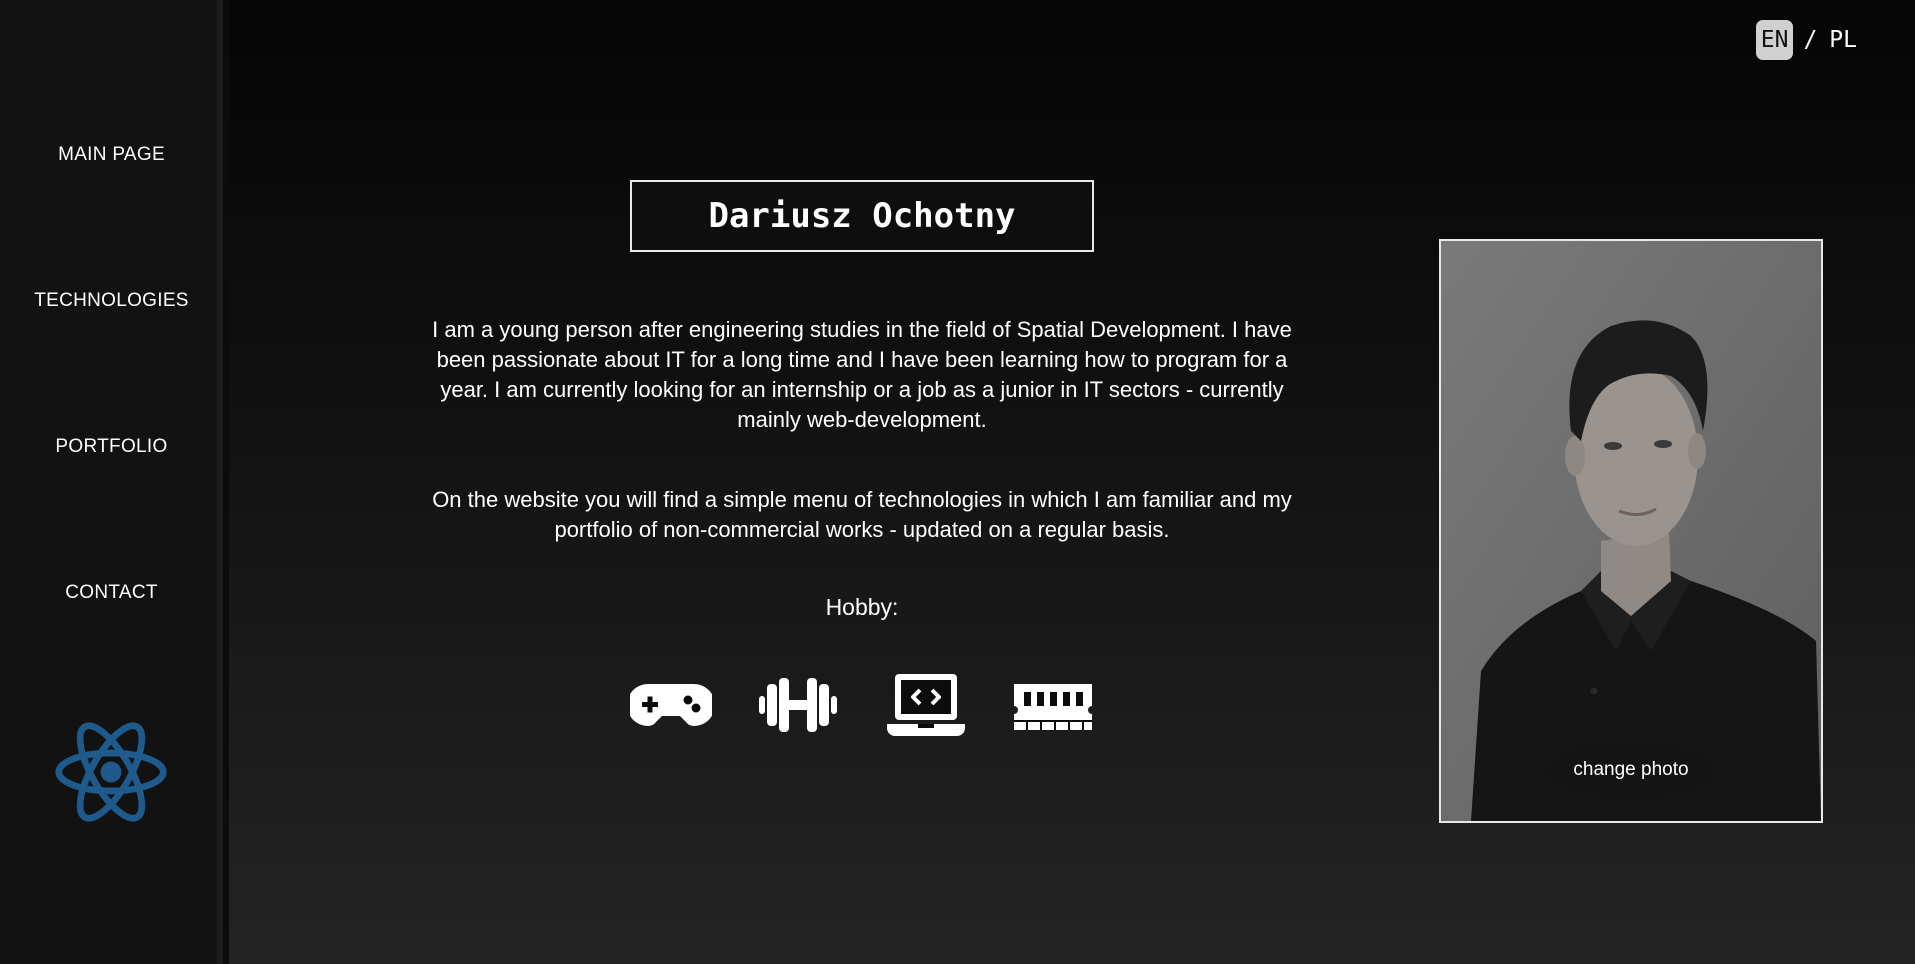  What do you see at coordinates (111, 447) in the screenshot?
I see `nav-portfolio: PORTFOLIO` at bounding box center [111, 447].